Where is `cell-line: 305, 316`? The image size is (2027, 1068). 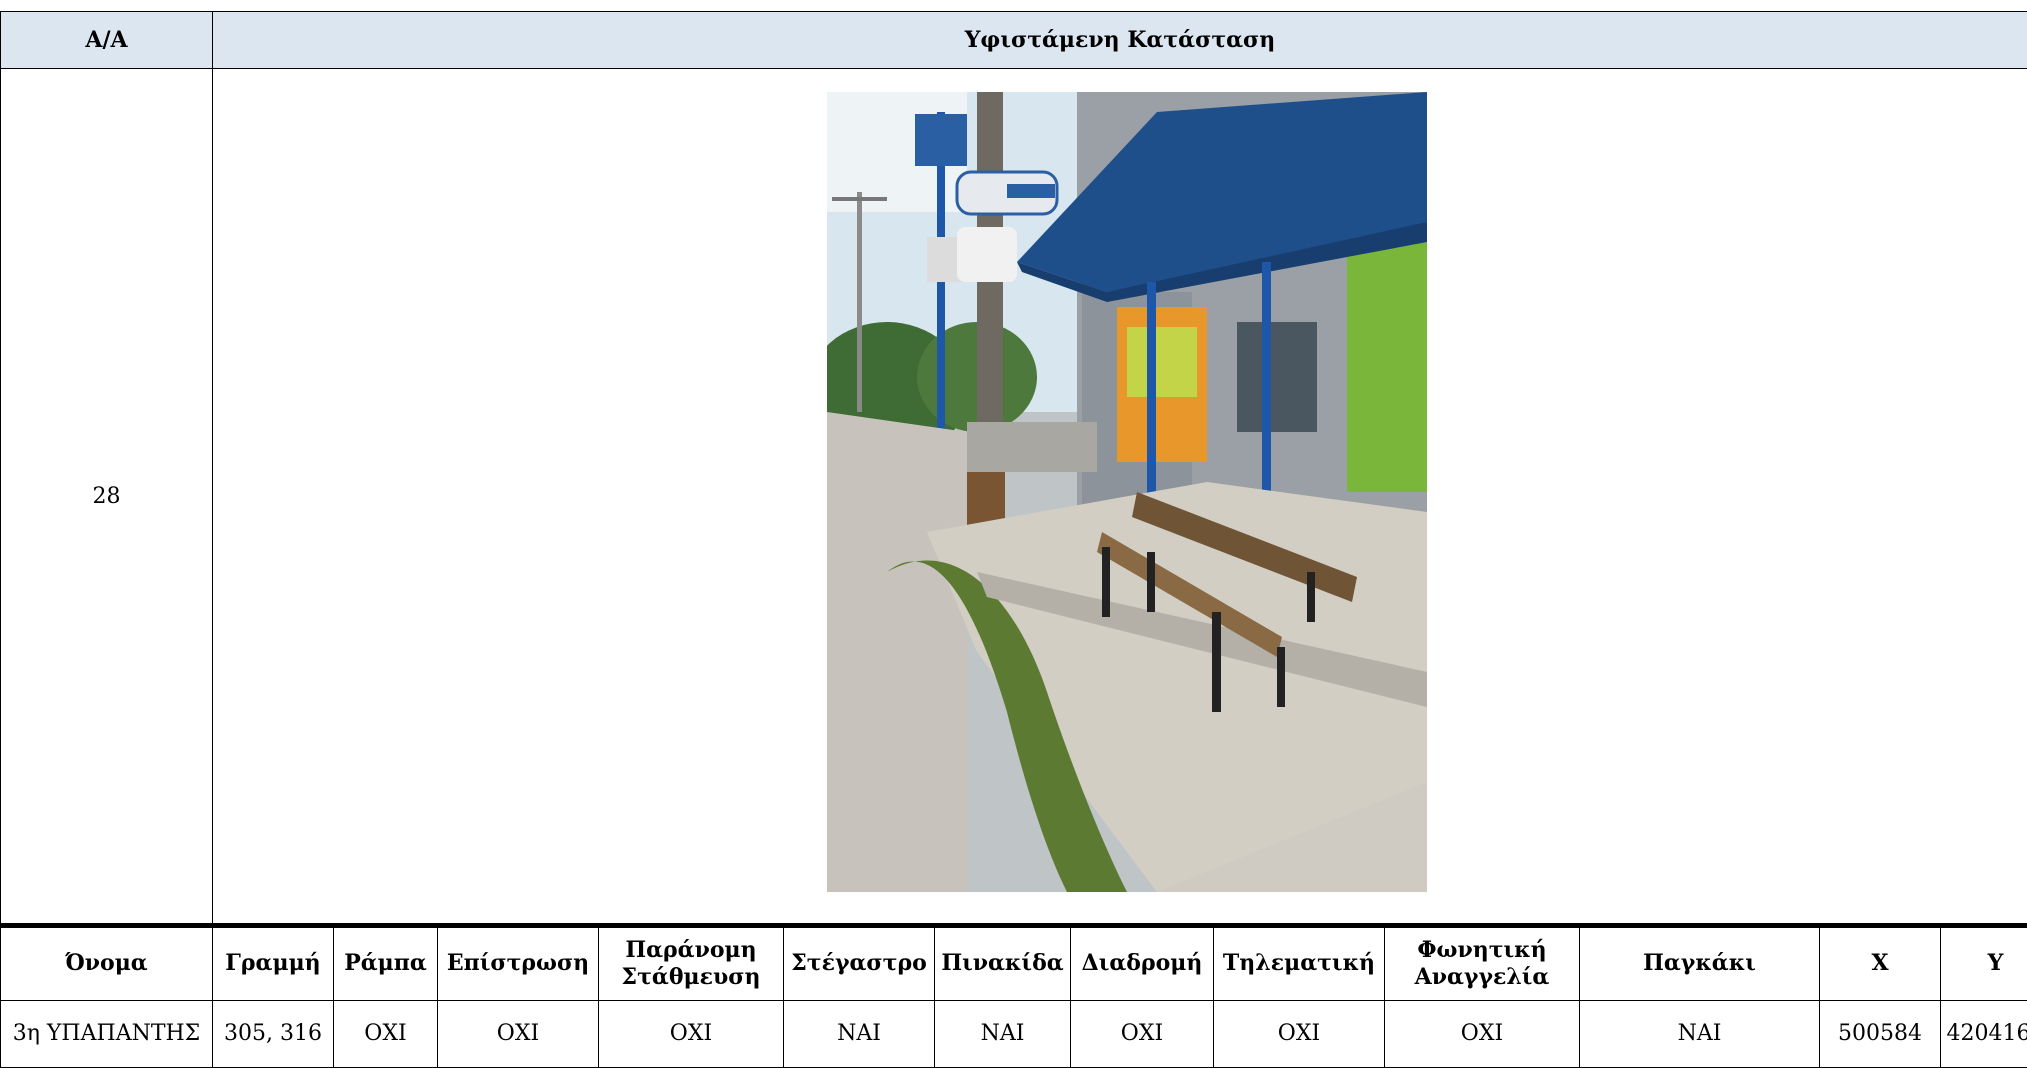 cell-line: 305, 316 is located at coordinates (273, 1034).